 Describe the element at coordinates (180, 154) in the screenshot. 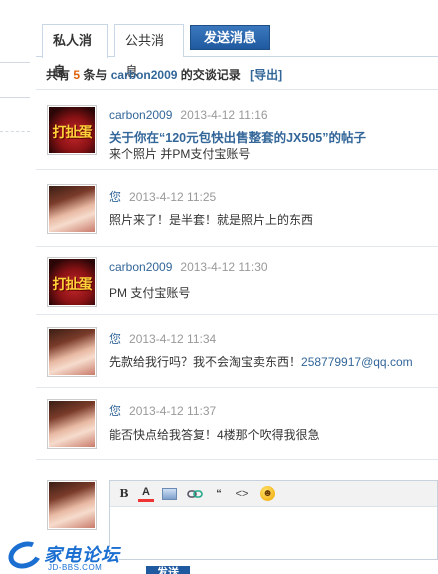

I see `message-text: 来个照片 并PM支付宝账号` at that location.